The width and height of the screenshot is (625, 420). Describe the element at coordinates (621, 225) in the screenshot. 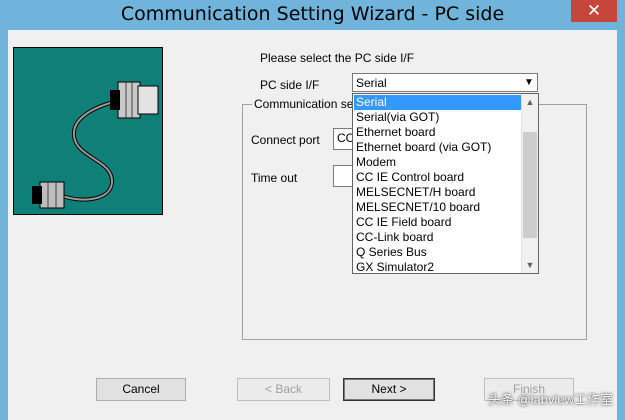

I see `window-frame-right` at that location.